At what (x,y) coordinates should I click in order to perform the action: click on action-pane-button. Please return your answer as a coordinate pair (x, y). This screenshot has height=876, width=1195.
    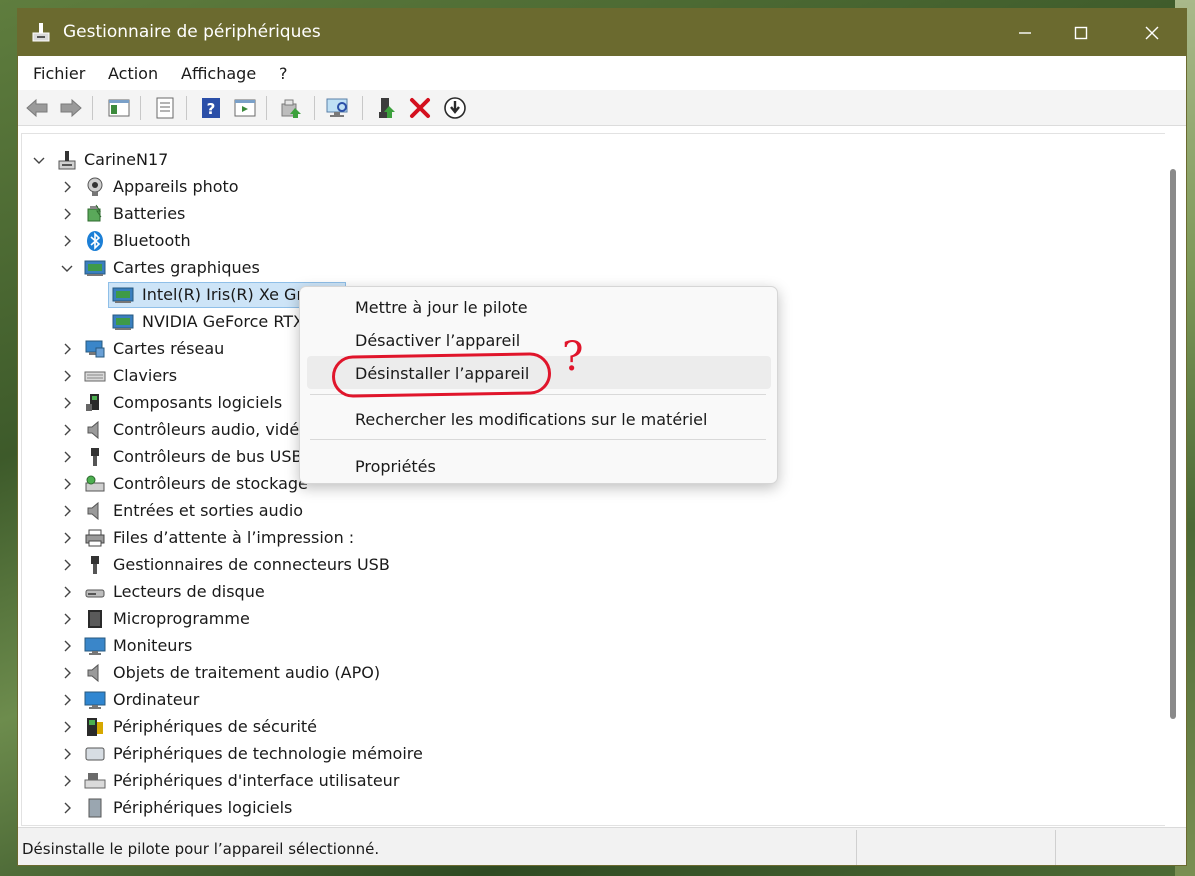
    Looking at the image, I should click on (245, 108).